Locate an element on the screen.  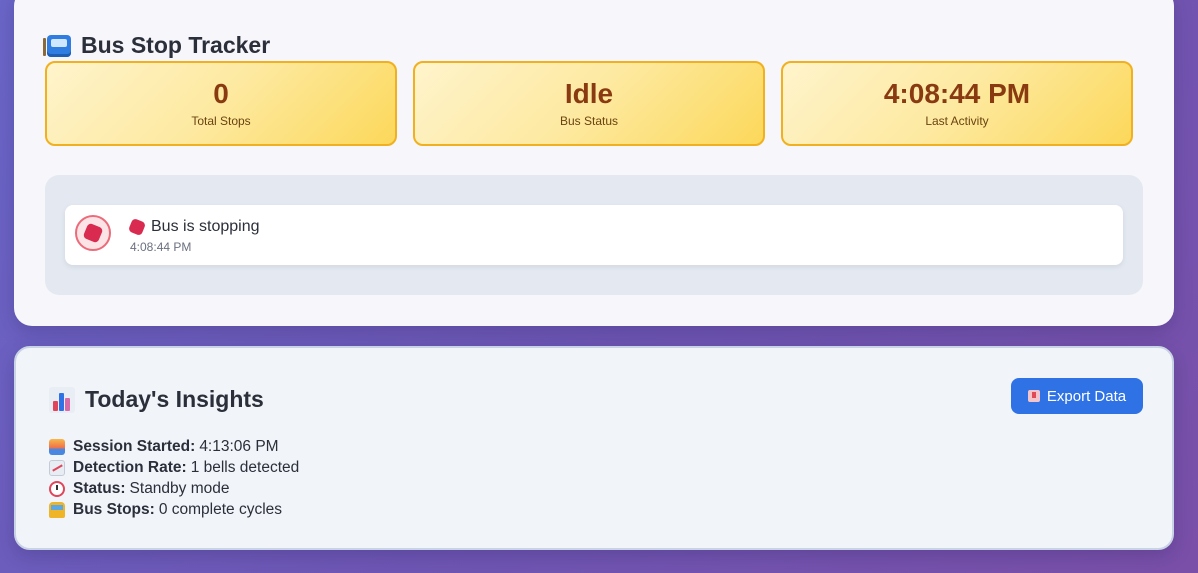
insight-detection-rate: Detection Rate: 1 bells detected is located at coordinates (174, 467).